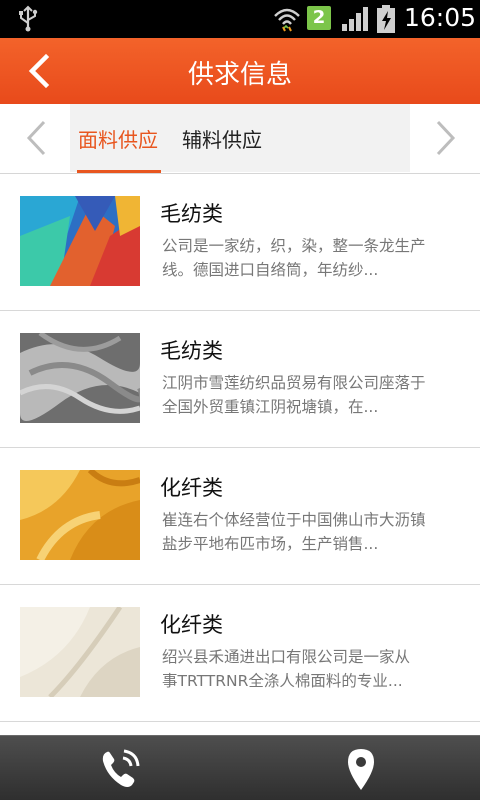 Image resolution: width=480 pixels, height=800 pixels. Describe the element at coordinates (355, 19) in the screenshot. I see `signal-icon` at that location.